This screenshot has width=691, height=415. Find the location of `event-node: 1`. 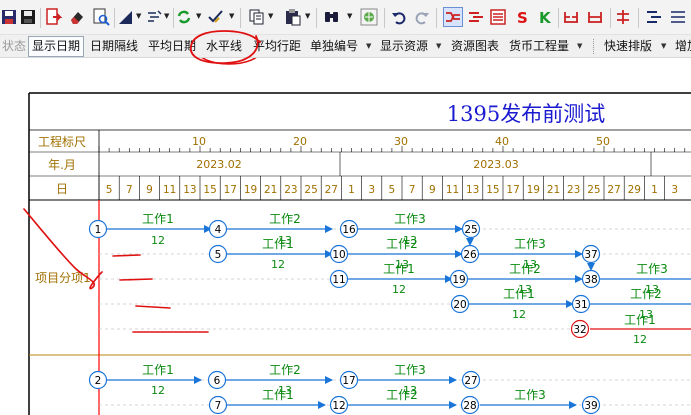

event-node: 1 is located at coordinates (98, 229).